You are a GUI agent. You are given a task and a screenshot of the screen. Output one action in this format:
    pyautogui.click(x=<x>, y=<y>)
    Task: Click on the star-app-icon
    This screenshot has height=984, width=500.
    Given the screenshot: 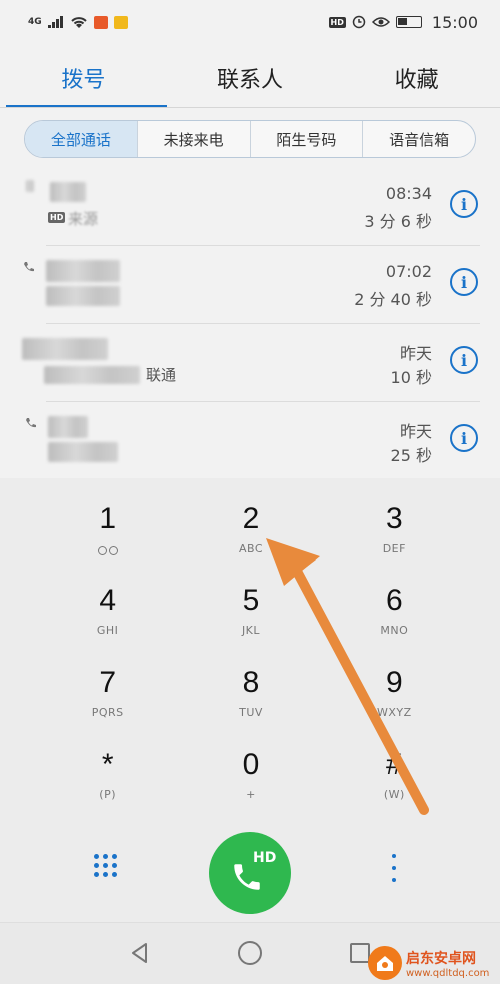 What is the action you would take?
    pyautogui.click(x=120, y=22)
    